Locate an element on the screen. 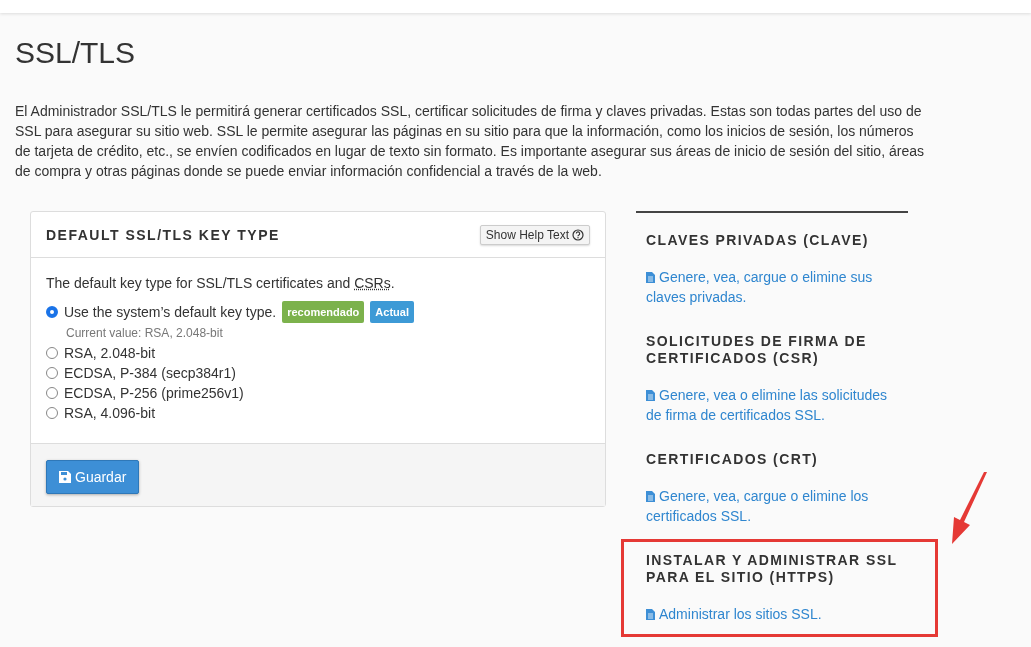 This screenshot has height=647, width=1031. intro-paragraph: El Administrador SSL/TLS le permitirá generar certificados SSL, certificar solicitudes de firma y claves privadas. Estas son todas partes del uso de SSL para asegurar su sitio web. SSL le permite asegurar las páginas en su sitio para que la información, como los inicios de sesión, los números de tarjeta de crédito, etc., se envíen codificados en lugar de texto sin formato. Es importante asegurar sus áreas de inicio de sesión del sitio, áreas de compra y otras páginas donde se puede enviar información confidencial a través de la web. is located at coordinates (470, 141).